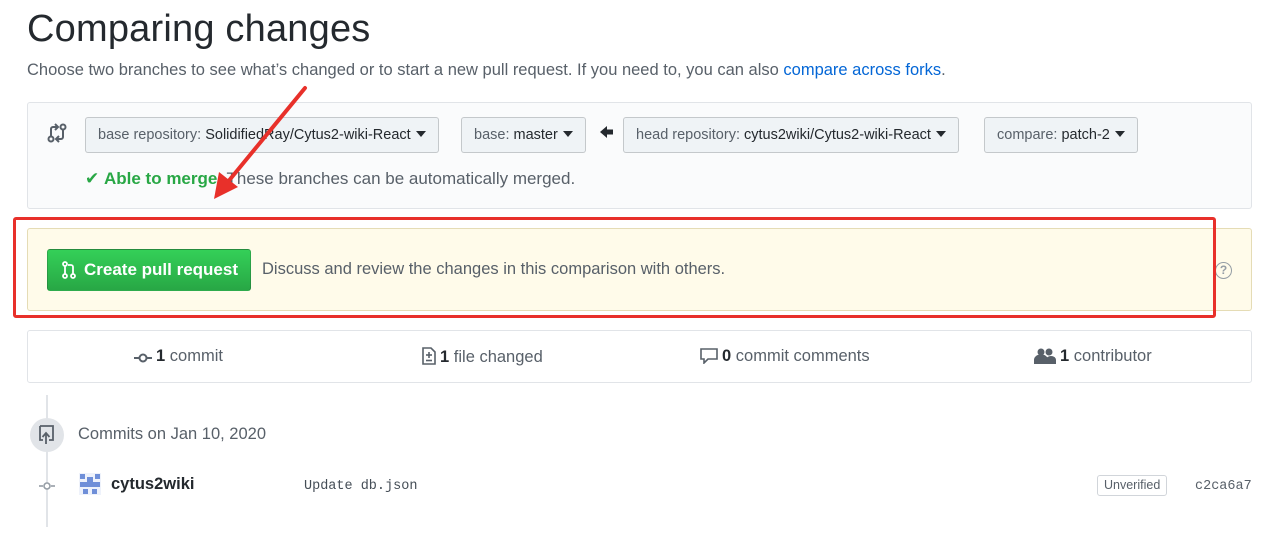  I want to click on stat-files: 1 file changed, so click(482, 357).